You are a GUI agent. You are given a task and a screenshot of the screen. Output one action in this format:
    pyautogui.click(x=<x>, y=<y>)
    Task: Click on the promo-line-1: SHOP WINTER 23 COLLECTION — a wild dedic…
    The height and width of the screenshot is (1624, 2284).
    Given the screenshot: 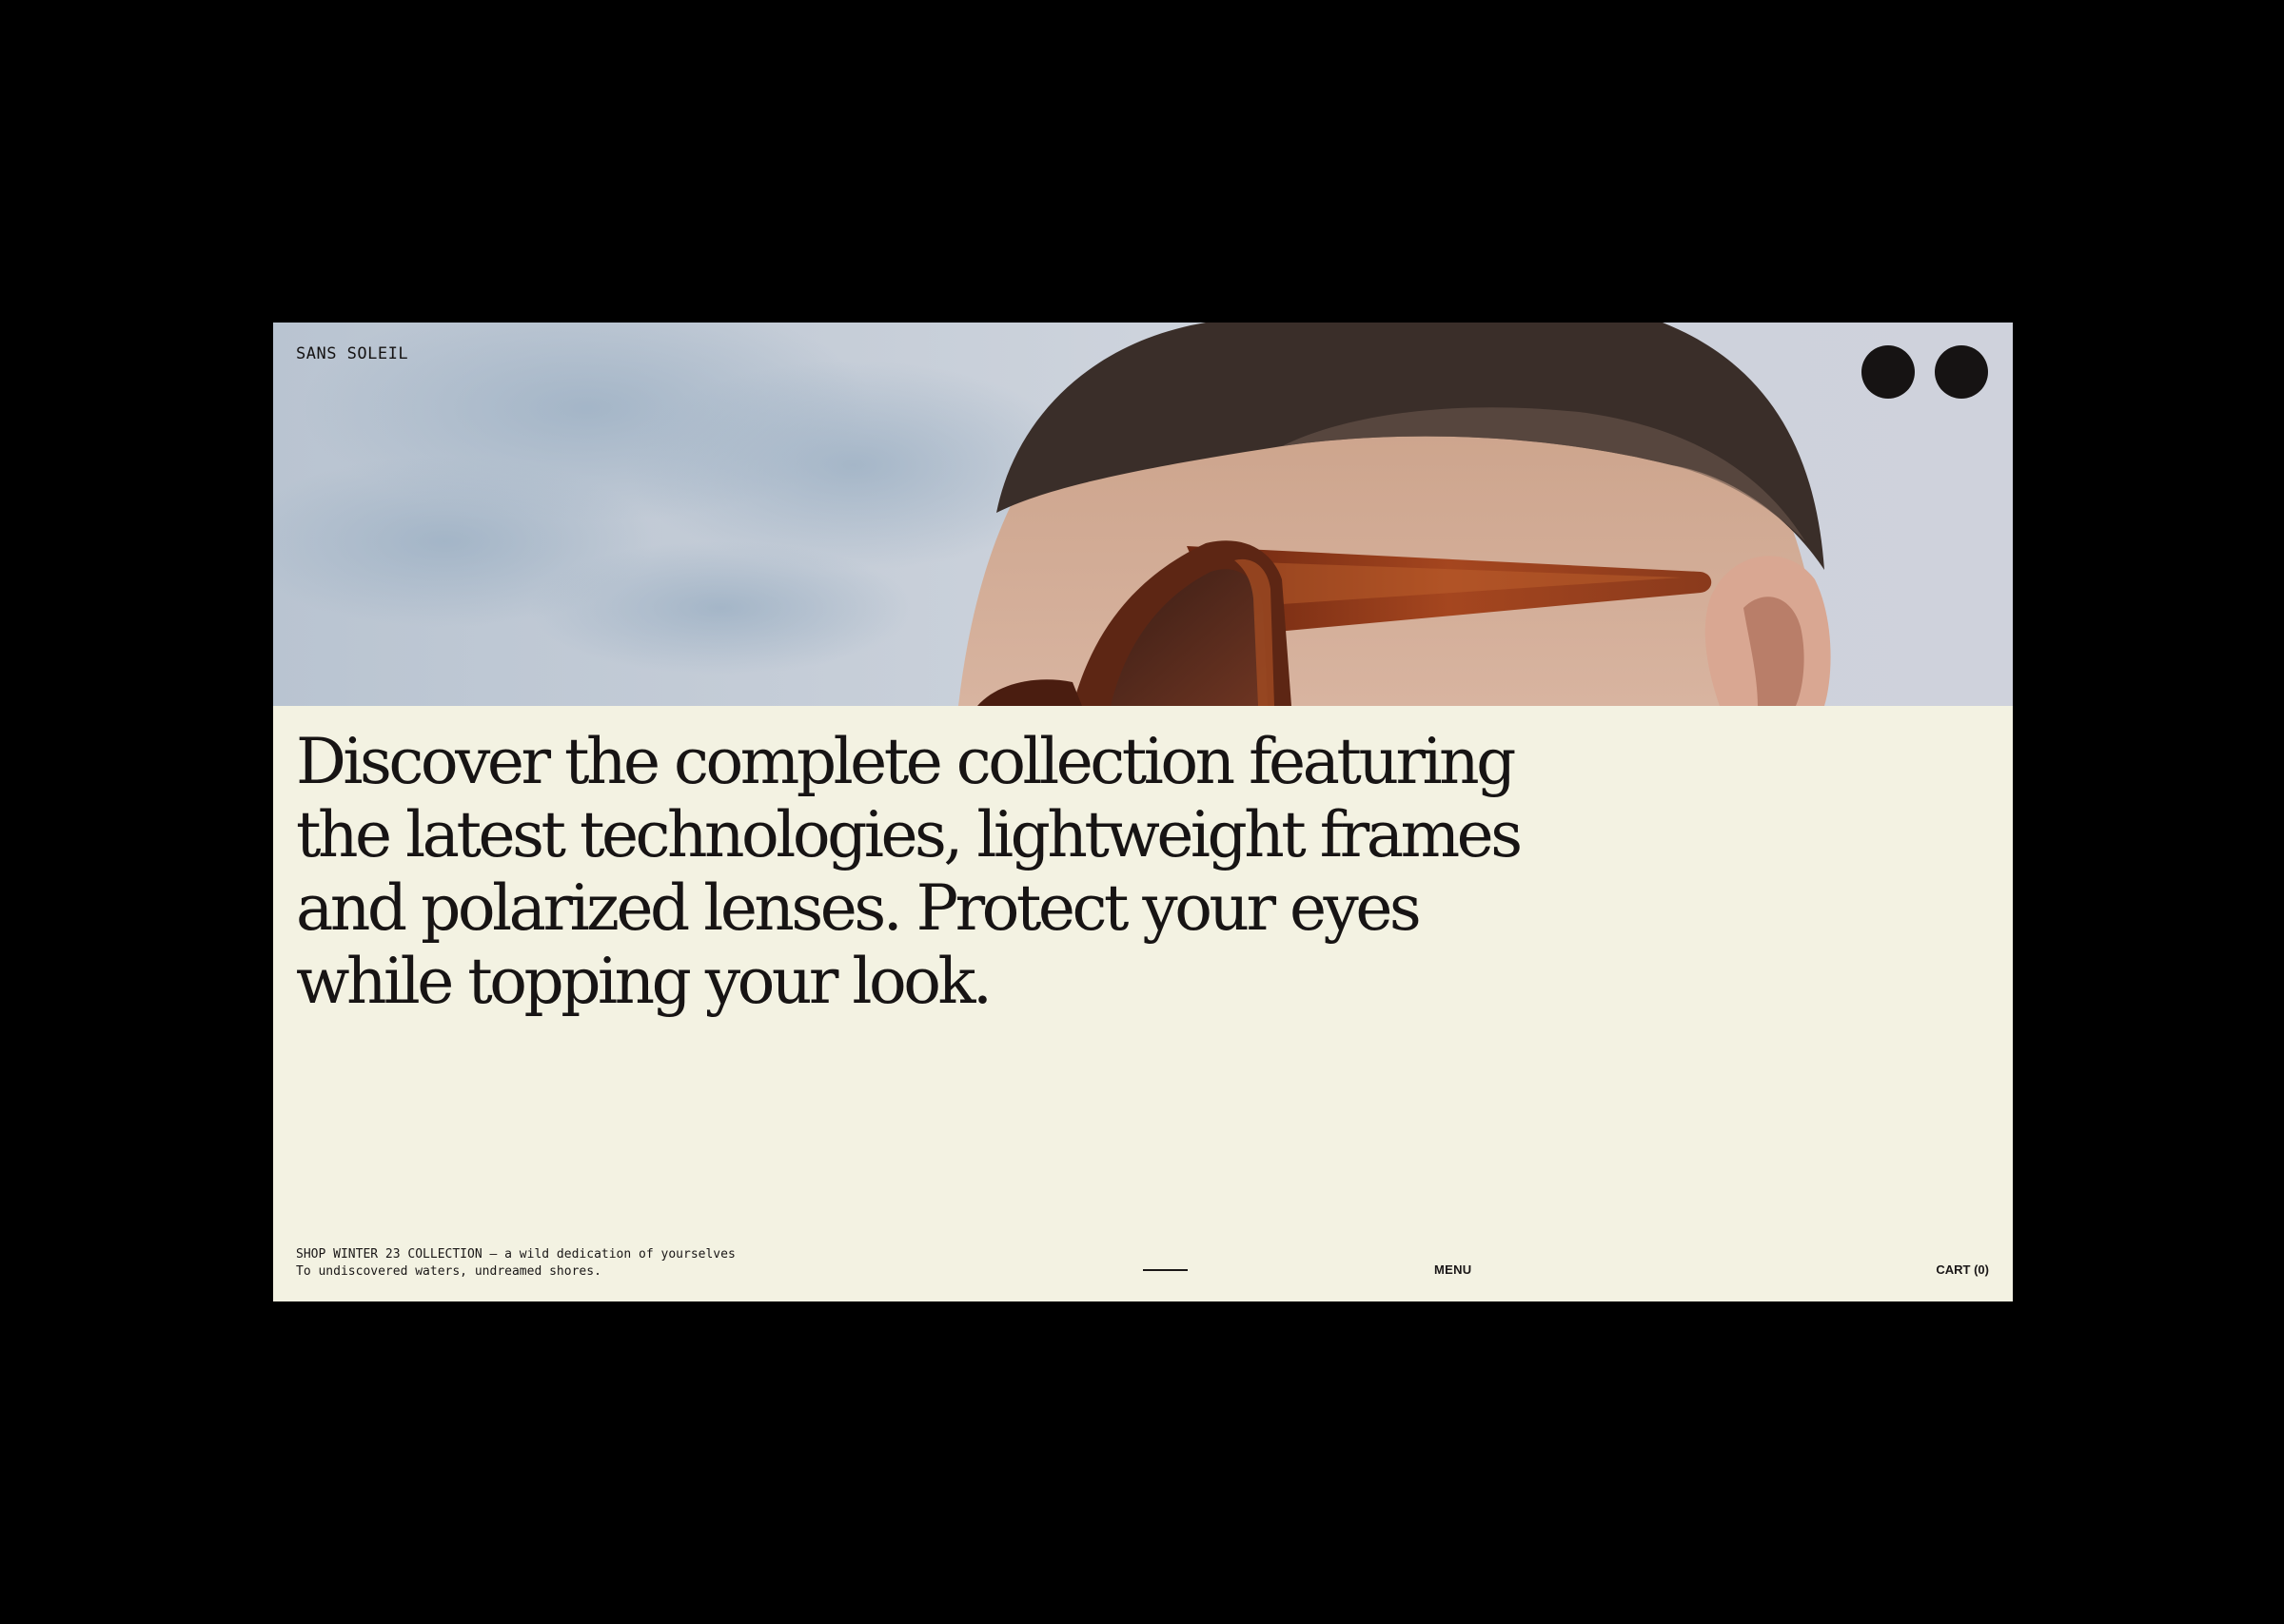 What is the action you would take?
    pyautogui.click(x=516, y=1254)
    